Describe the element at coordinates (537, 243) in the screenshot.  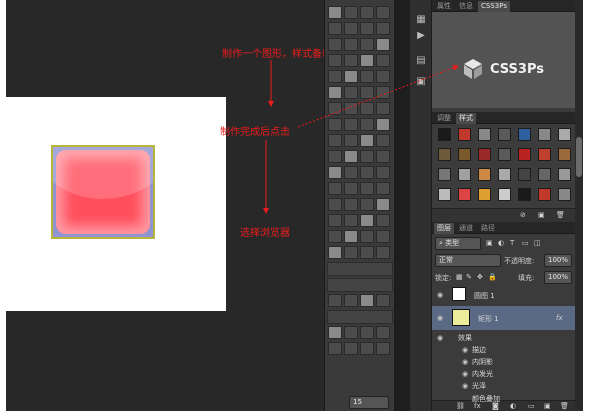
I see `filter-smart-icon: ◫` at that location.